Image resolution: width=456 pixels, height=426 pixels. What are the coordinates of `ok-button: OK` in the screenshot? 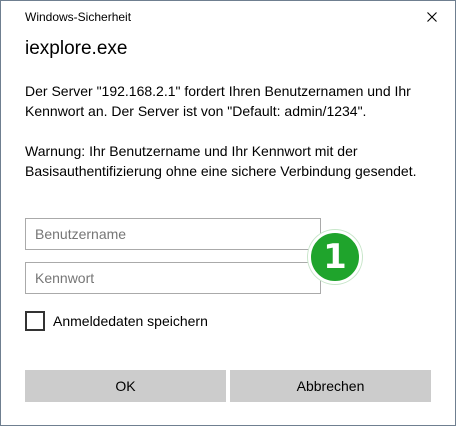 It's located at (125, 386).